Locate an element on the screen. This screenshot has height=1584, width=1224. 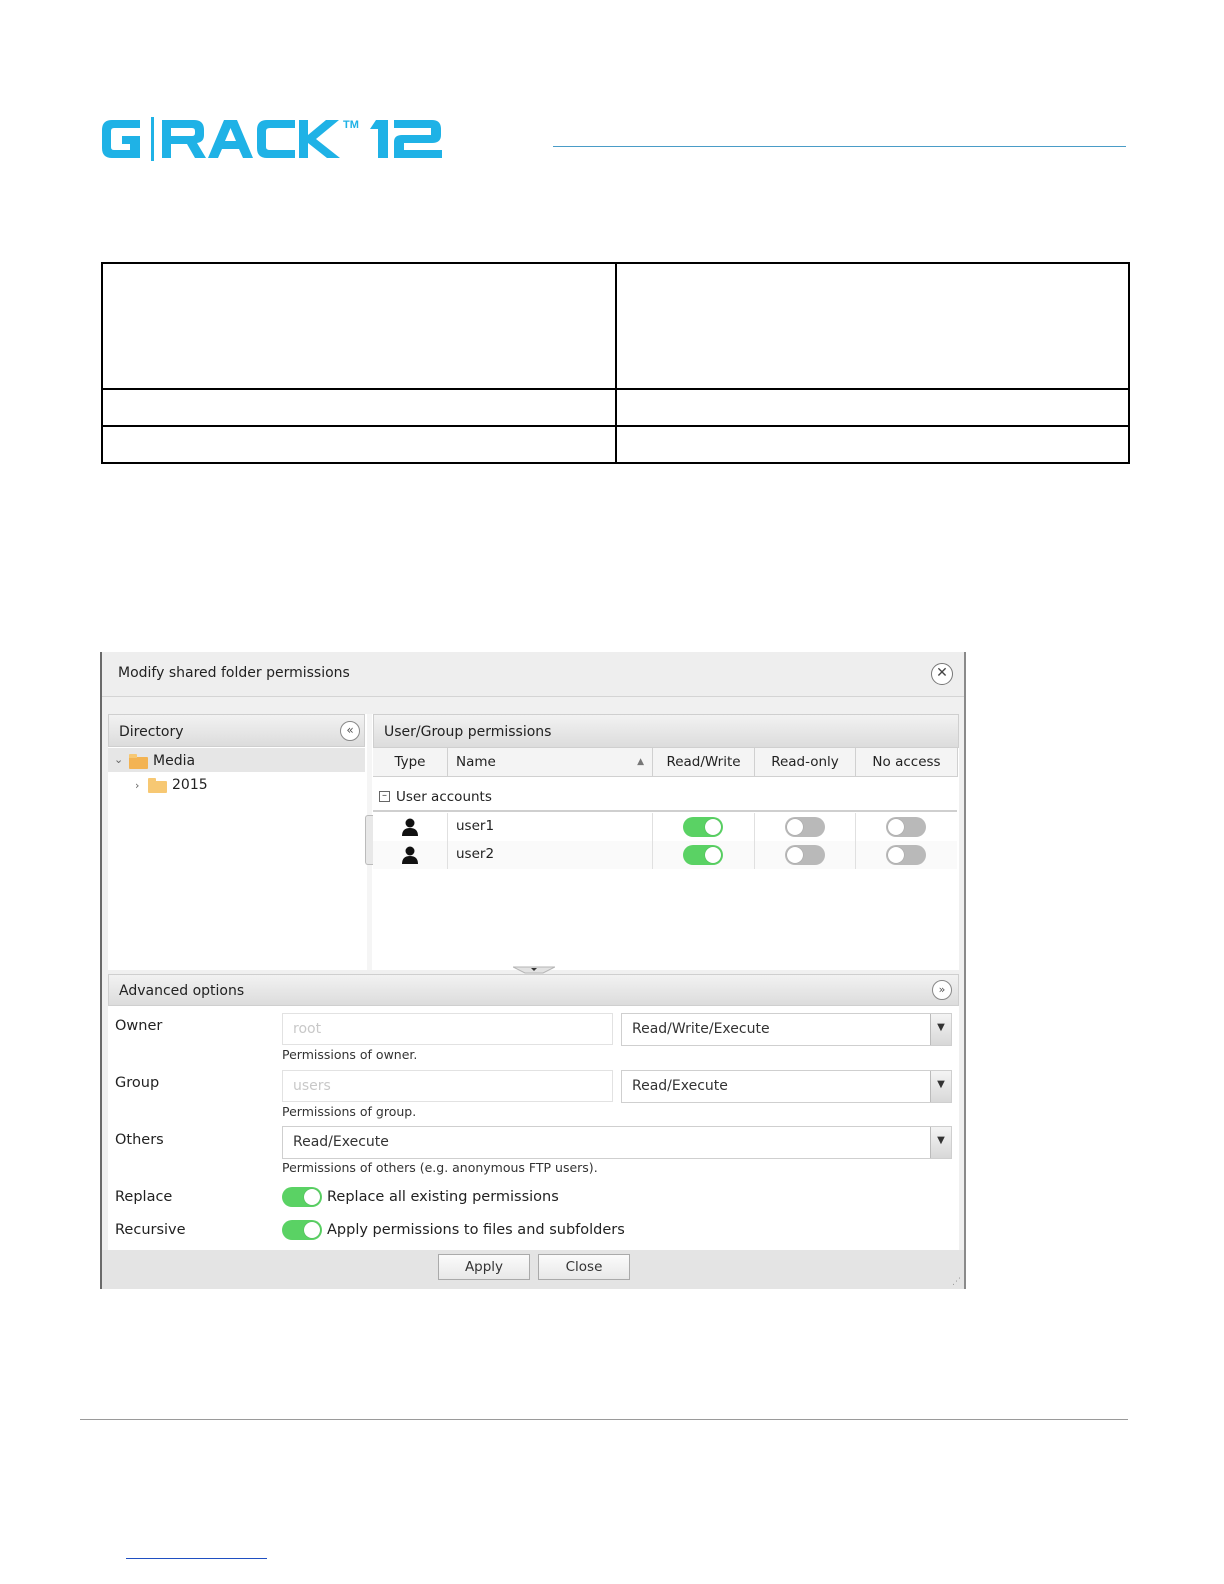
close-icon: ✕ is located at coordinates (942, 674).